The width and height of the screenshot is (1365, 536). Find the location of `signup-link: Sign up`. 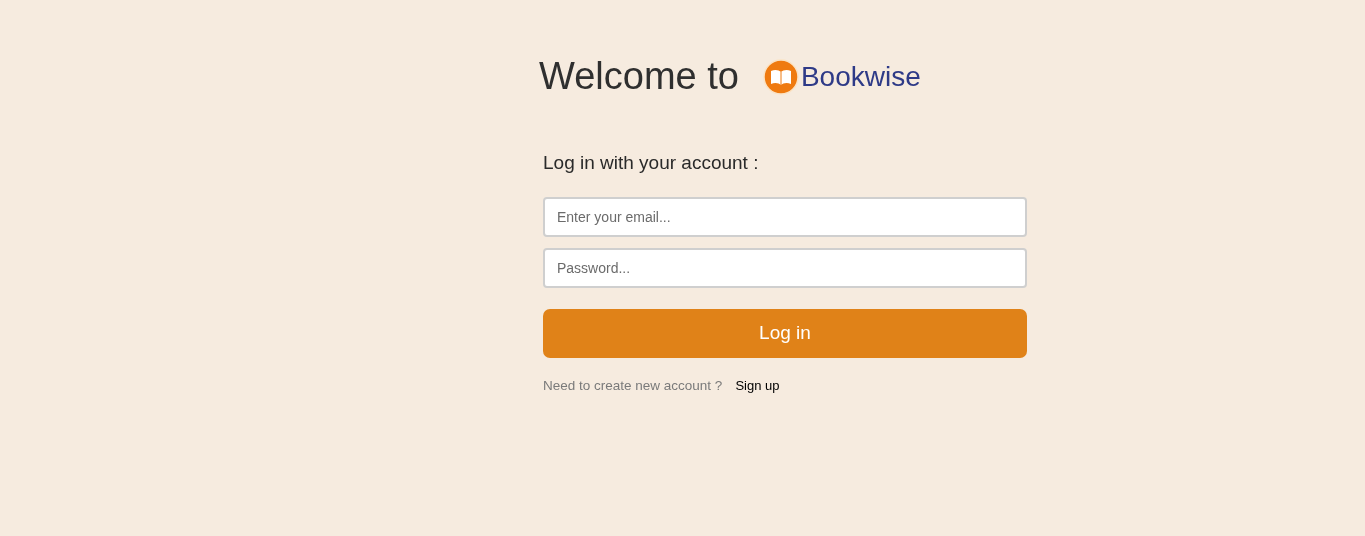

signup-link: Sign up is located at coordinates (757, 385).